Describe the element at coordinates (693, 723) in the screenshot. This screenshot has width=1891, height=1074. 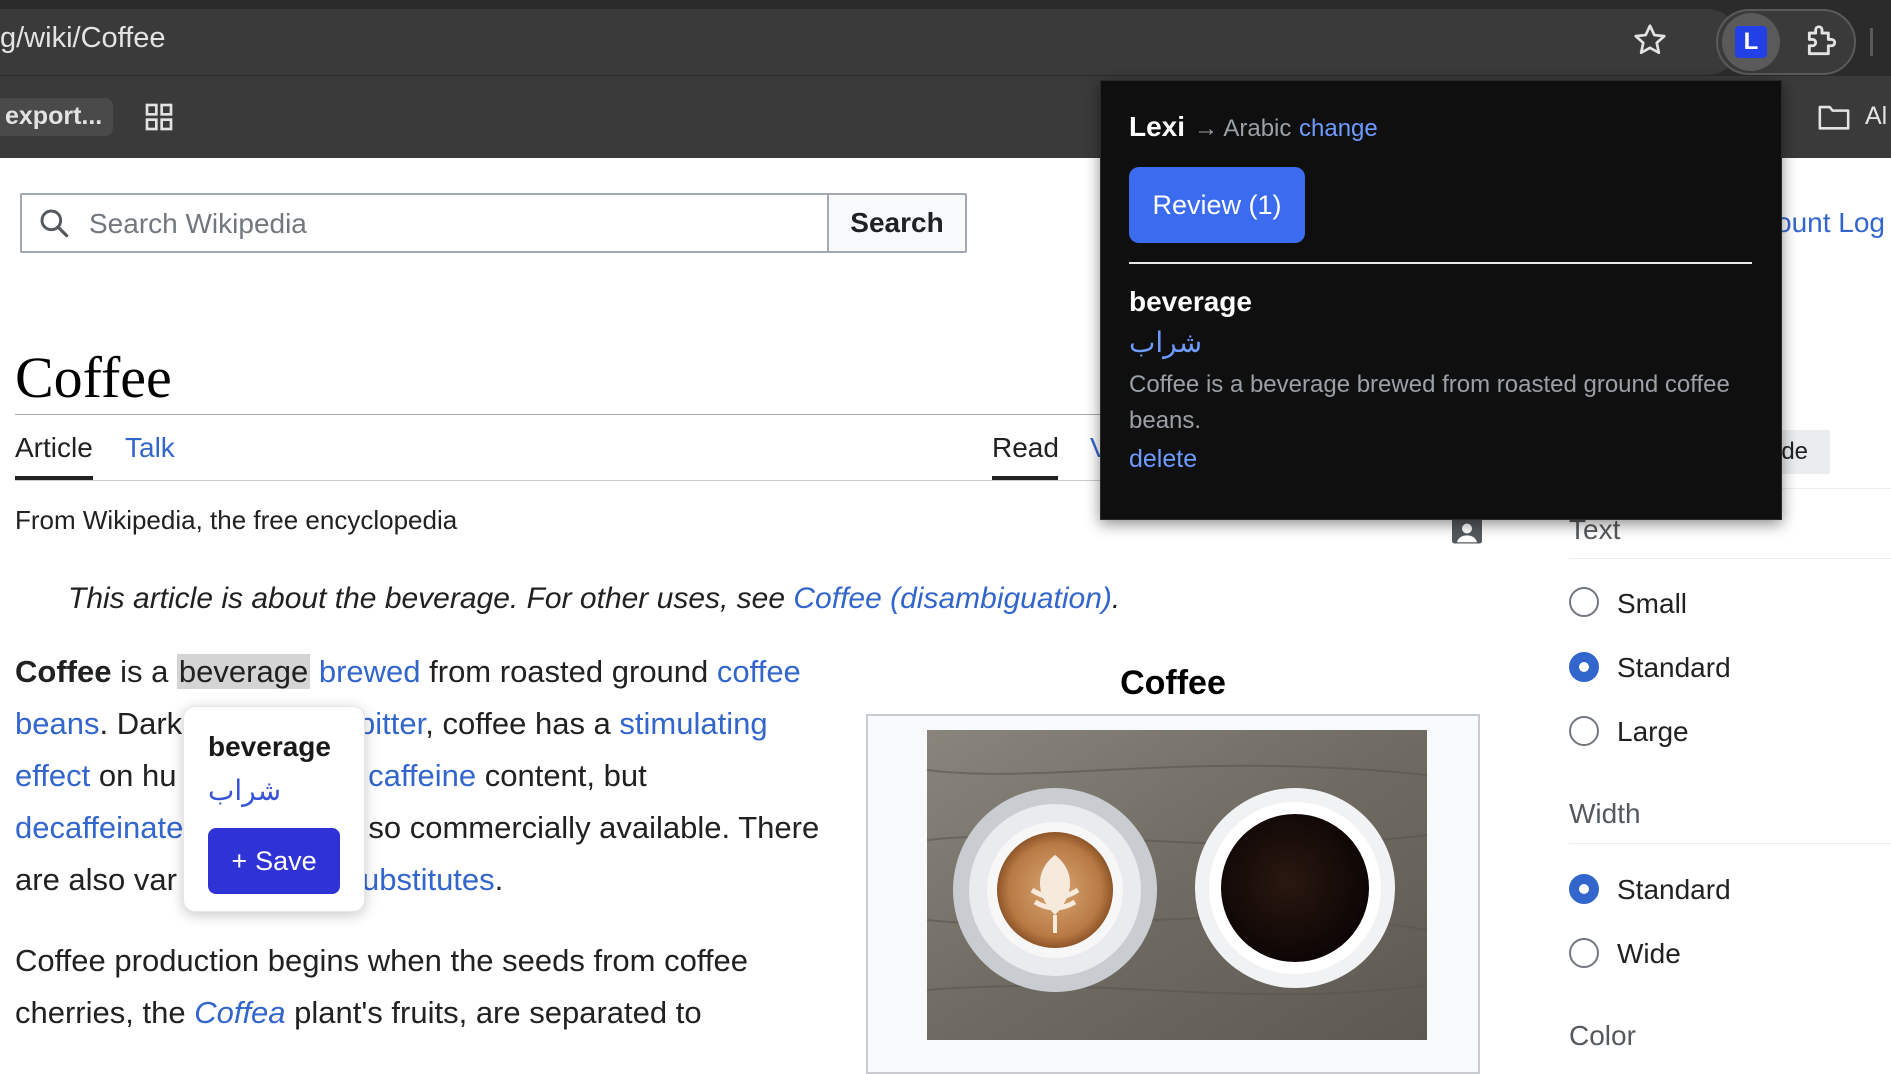
I see `link-stimulating: stimulating` at that location.